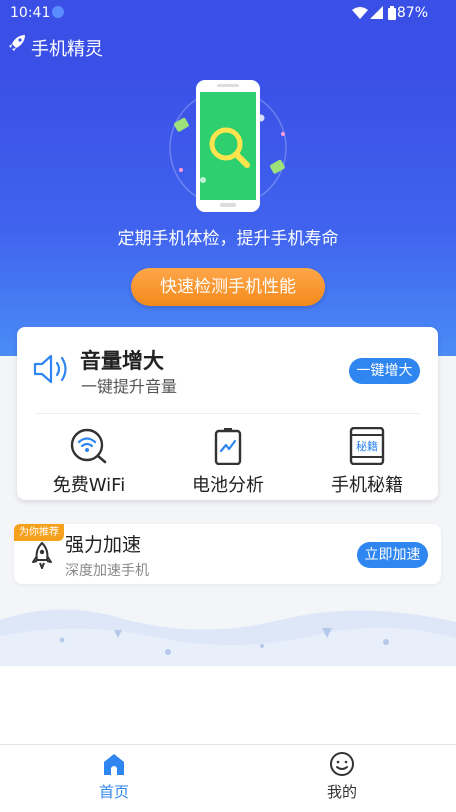 Image resolution: width=456 pixels, height=812 pixels. What do you see at coordinates (39, 532) in the screenshot?
I see `recommend-badge: 为你推荐` at bounding box center [39, 532].